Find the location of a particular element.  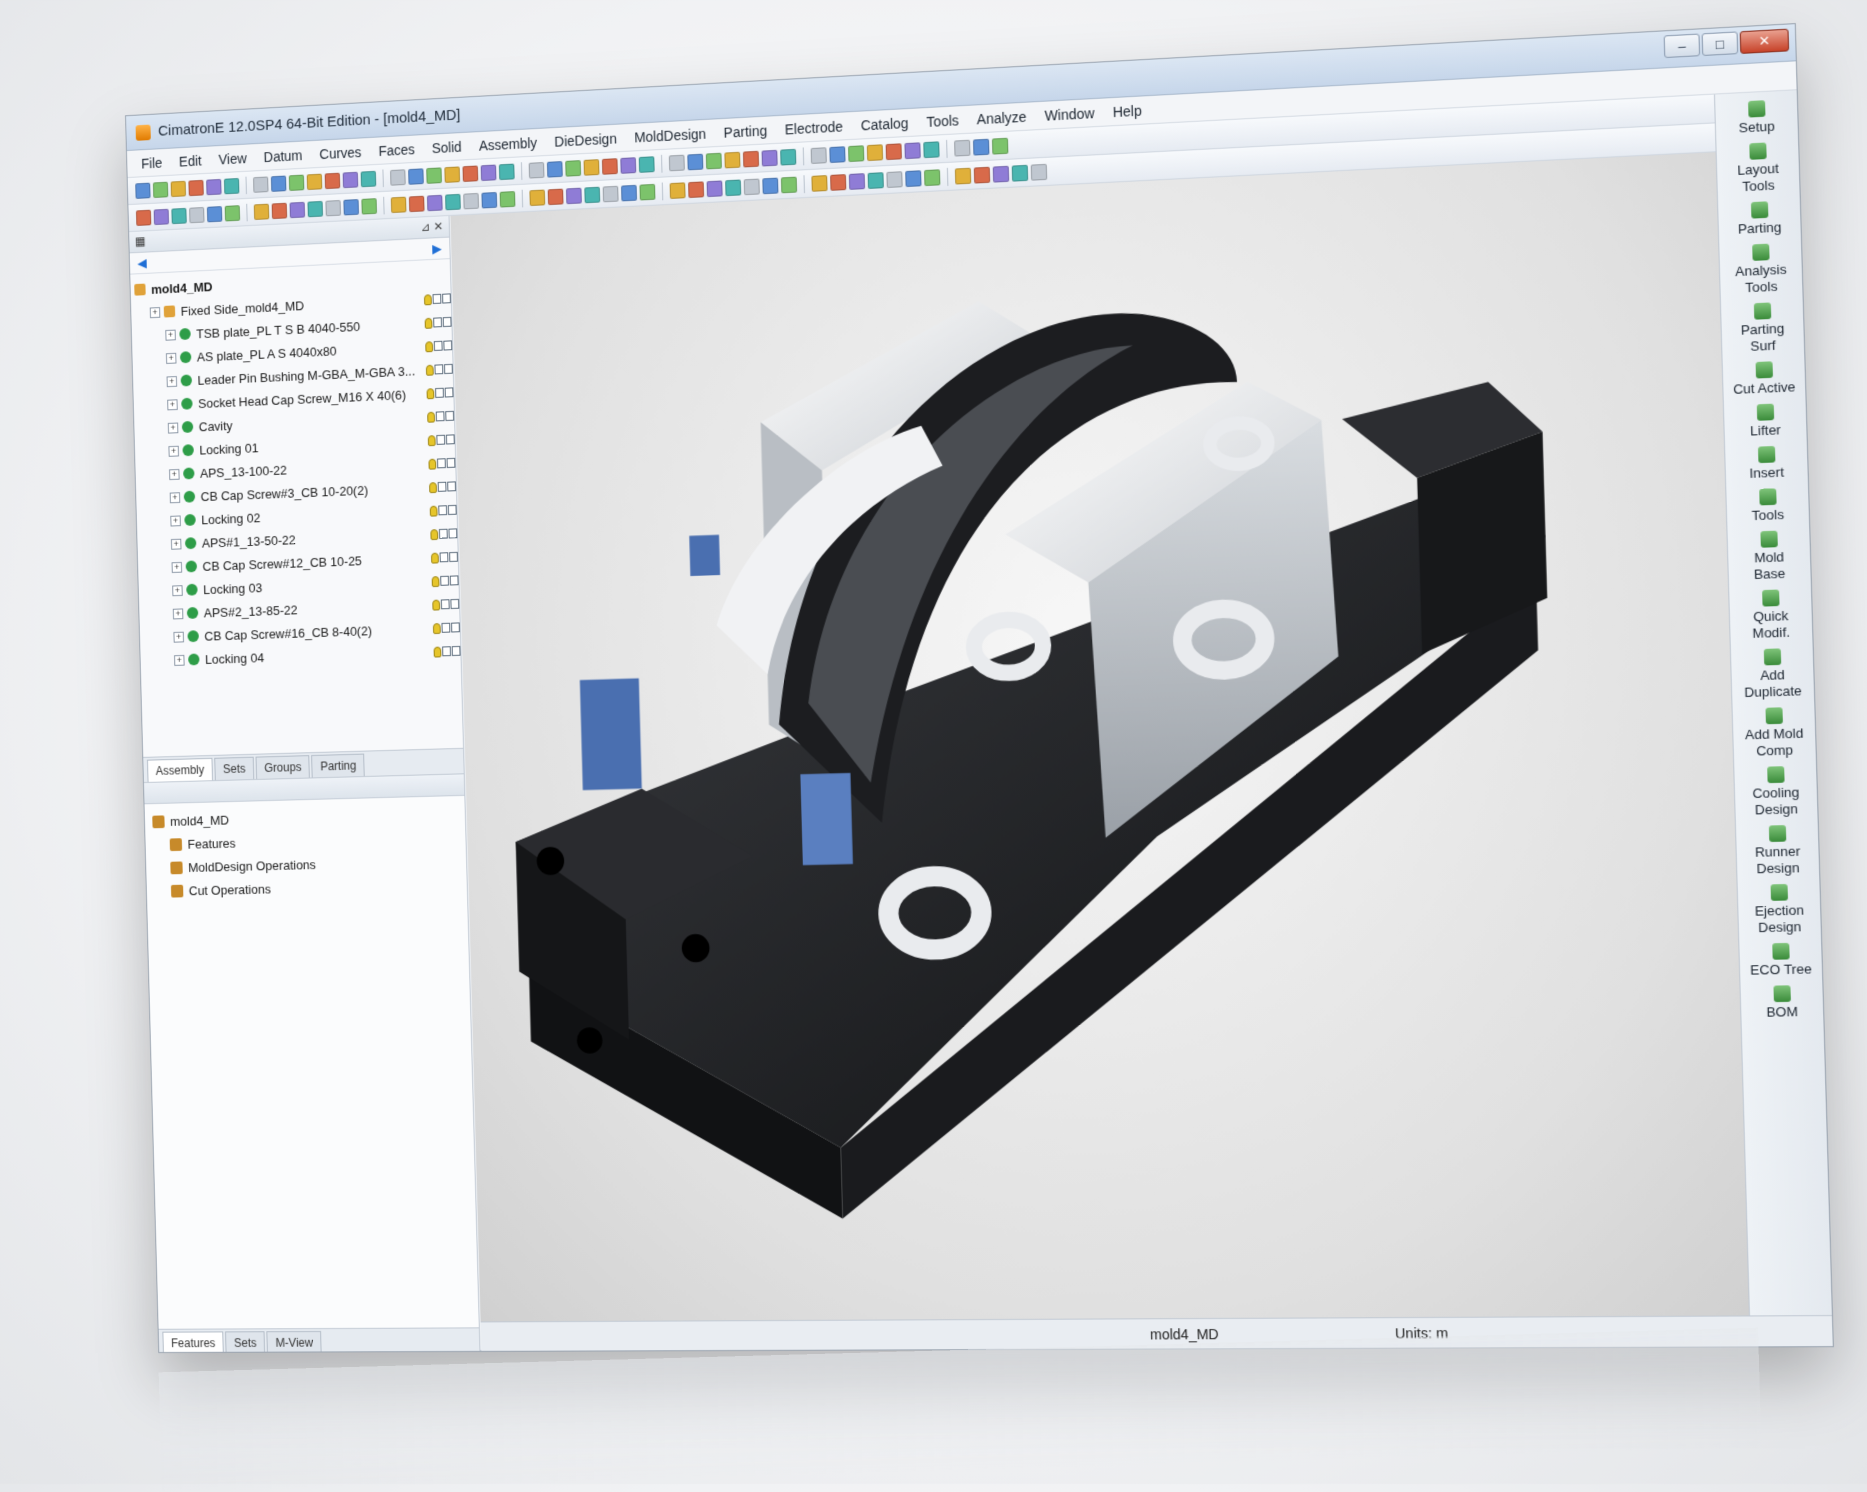

menu-file: File is located at coordinates (152, 162).